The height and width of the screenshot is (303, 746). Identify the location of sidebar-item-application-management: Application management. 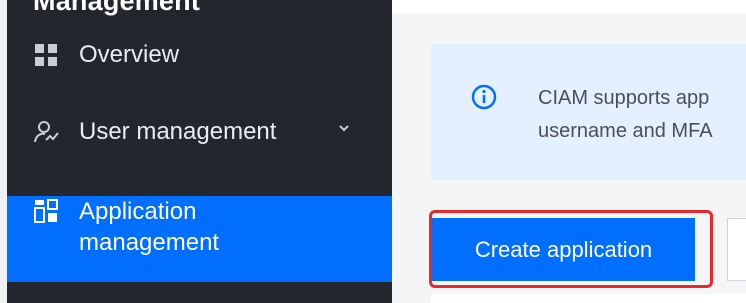
(199, 239).